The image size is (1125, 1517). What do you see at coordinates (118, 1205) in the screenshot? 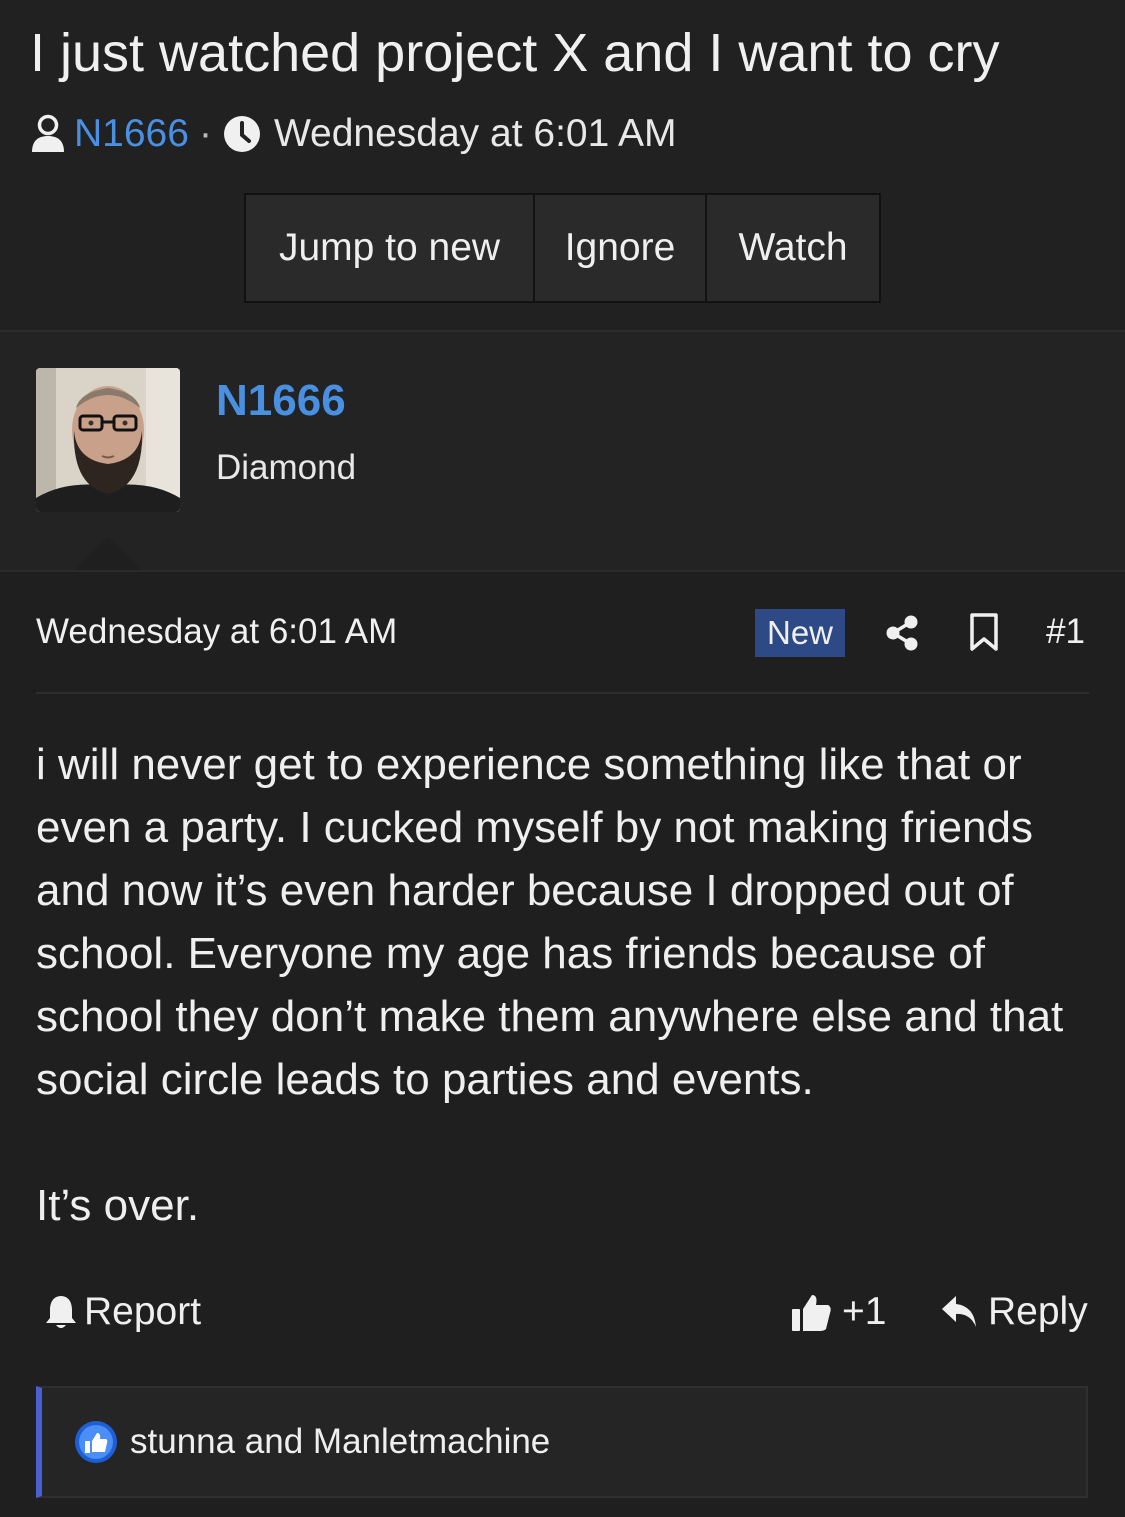
I see `post-paragraph: It’s over.` at bounding box center [118, 1205].